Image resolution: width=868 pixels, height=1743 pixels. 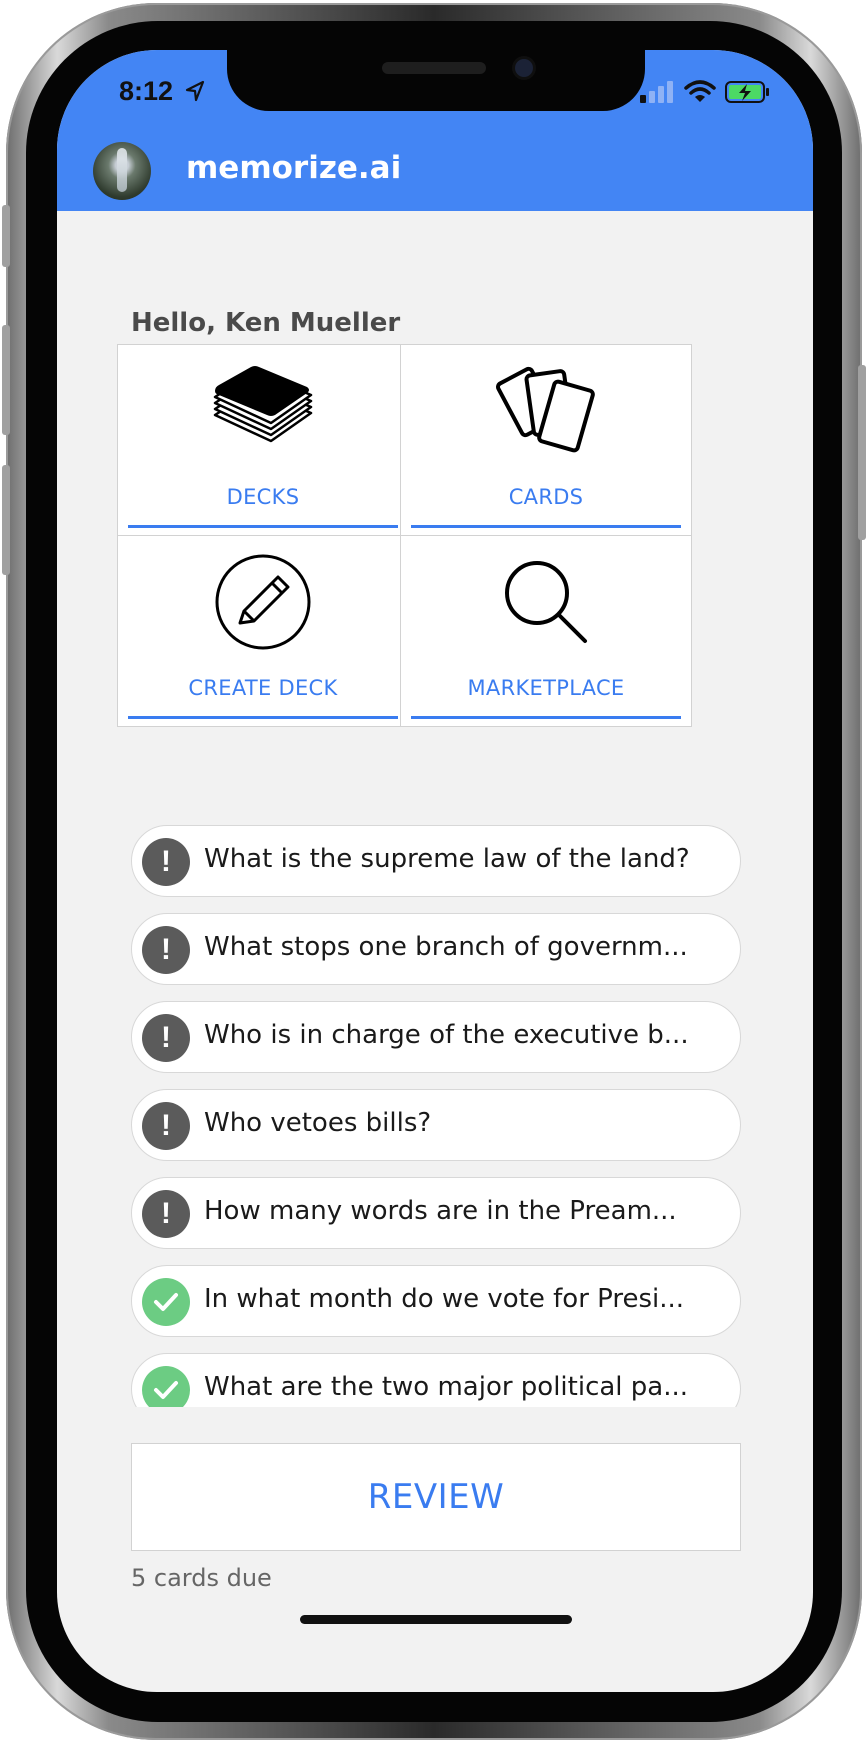 I want to click on list-item: ! Who vetoes bills?, so click(x=436, y=1125).